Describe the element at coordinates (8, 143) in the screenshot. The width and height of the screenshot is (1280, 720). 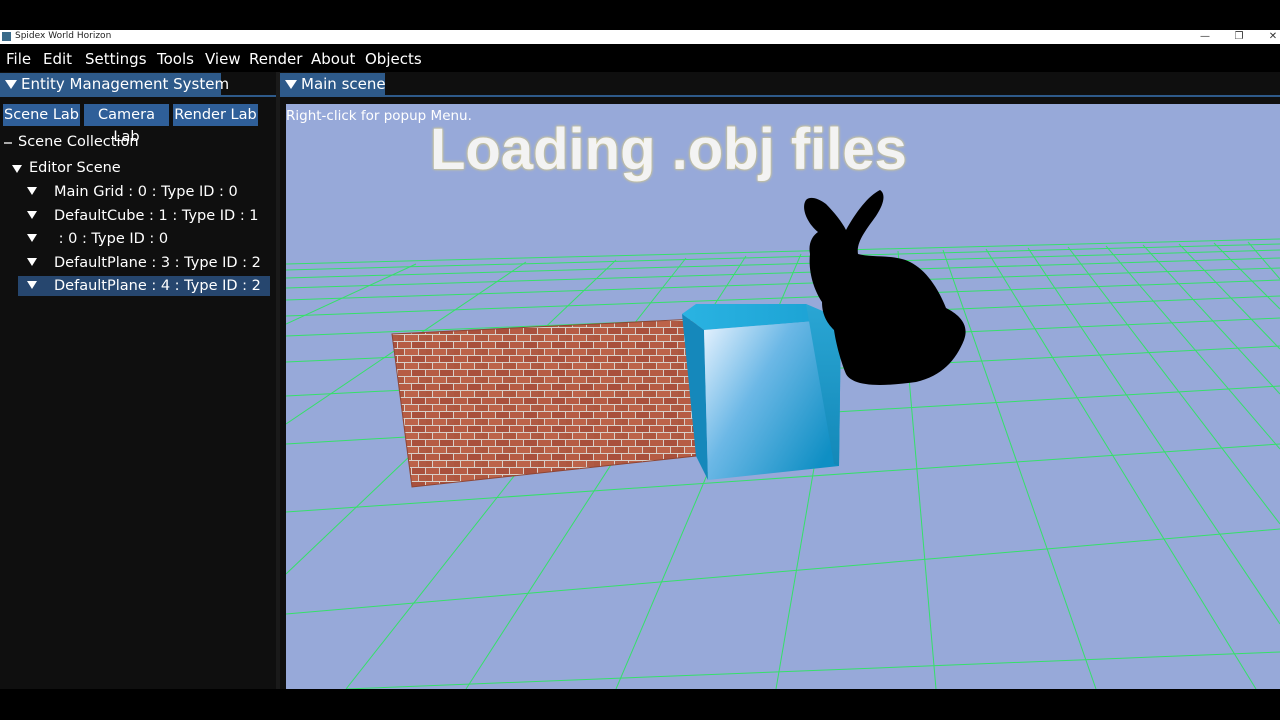
I see `collapse-dash-icon` at that location.